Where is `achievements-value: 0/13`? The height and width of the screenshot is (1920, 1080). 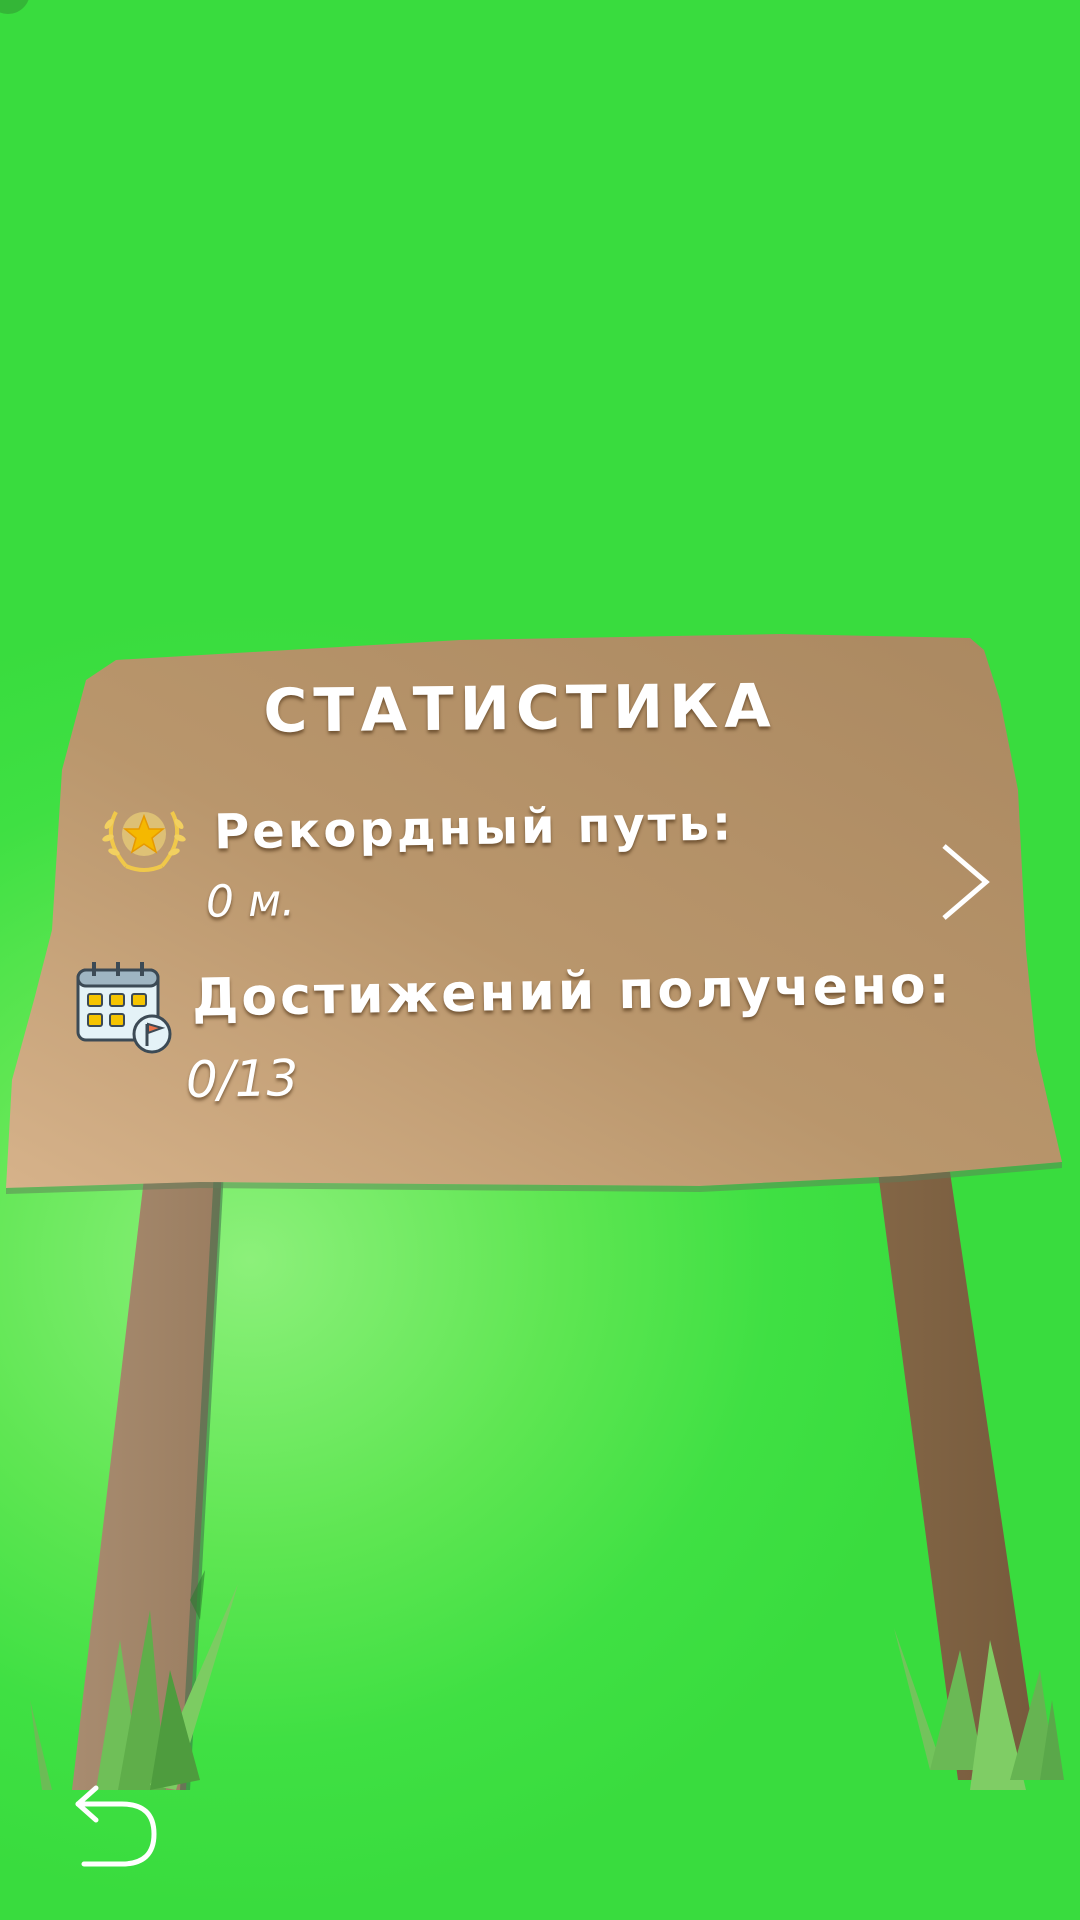
achievements-value: 0/13 is located at coordinates (242, 1079).